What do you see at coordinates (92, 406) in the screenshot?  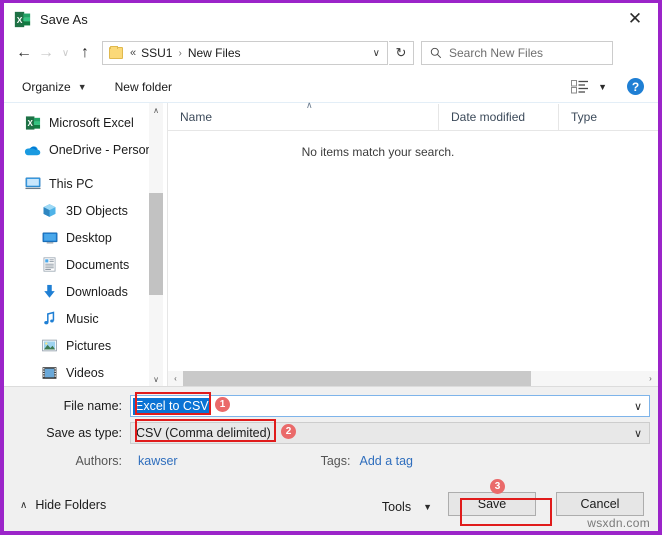 I see `file-name-label: File name:` at bounding box center [92, 406].